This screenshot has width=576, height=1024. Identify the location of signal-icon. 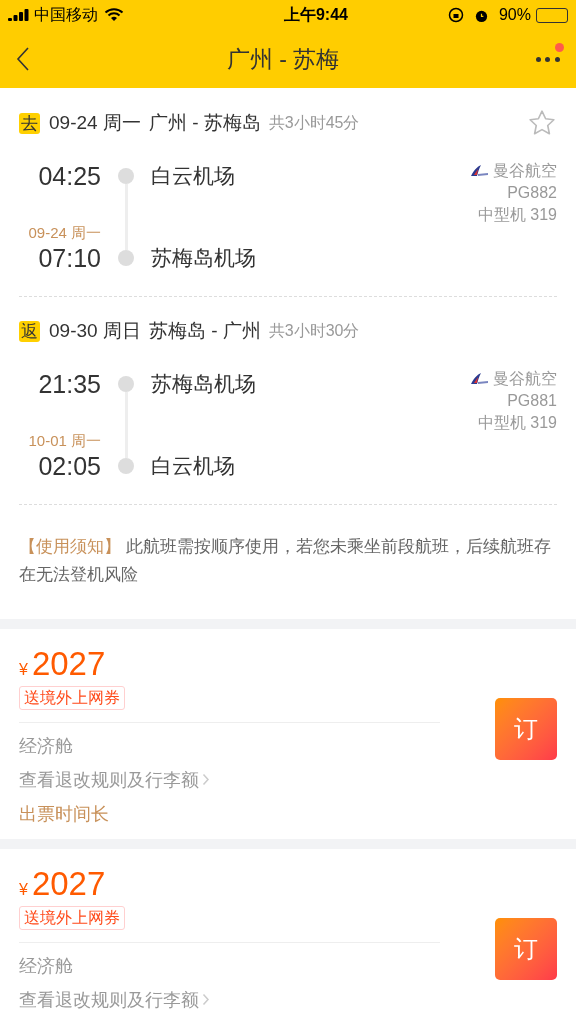
(19, 15).